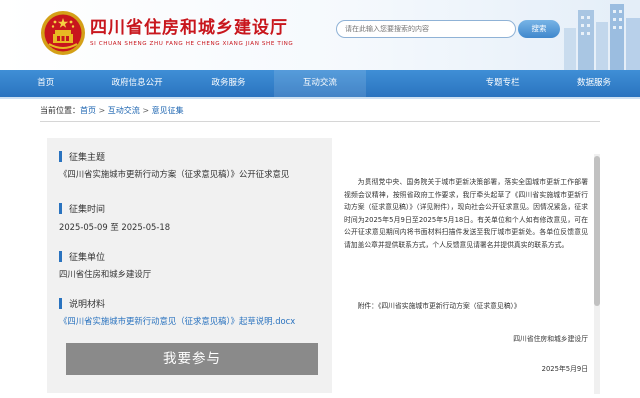  I want to click on city-skyline-decoration, so click(602, 37).